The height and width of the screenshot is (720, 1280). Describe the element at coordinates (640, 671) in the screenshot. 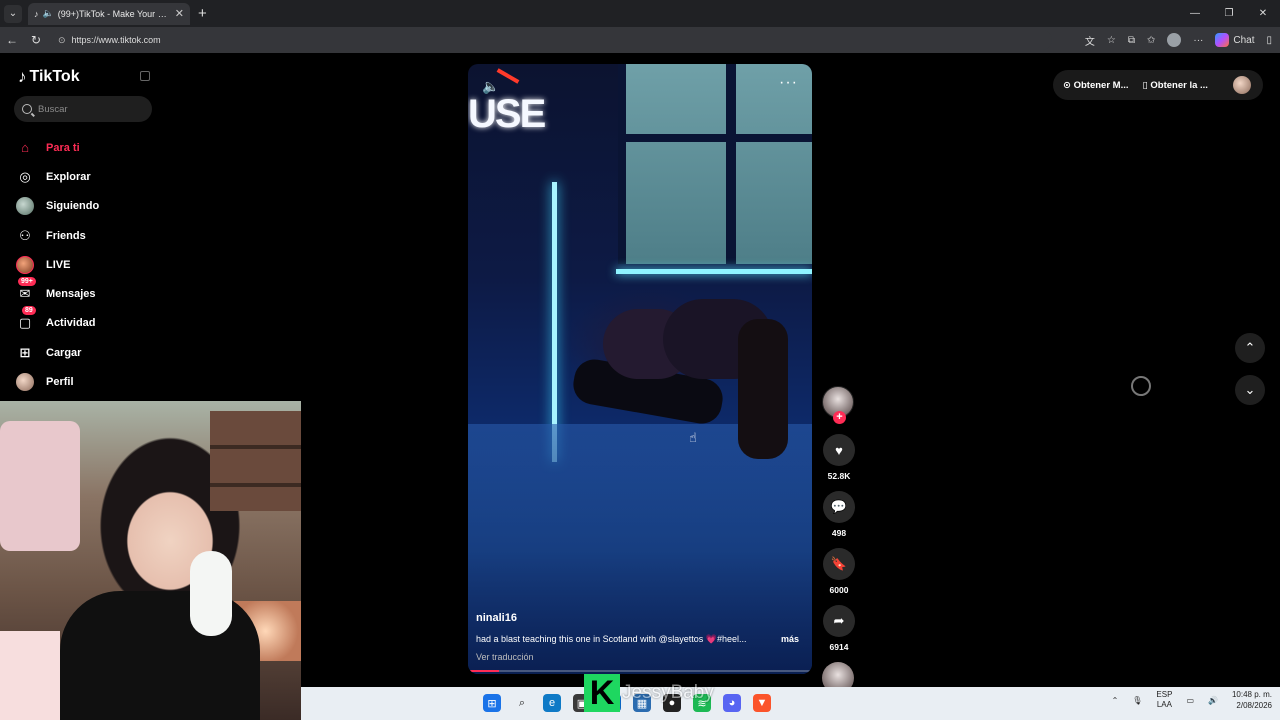

I see `video-progress-bar` at that location.